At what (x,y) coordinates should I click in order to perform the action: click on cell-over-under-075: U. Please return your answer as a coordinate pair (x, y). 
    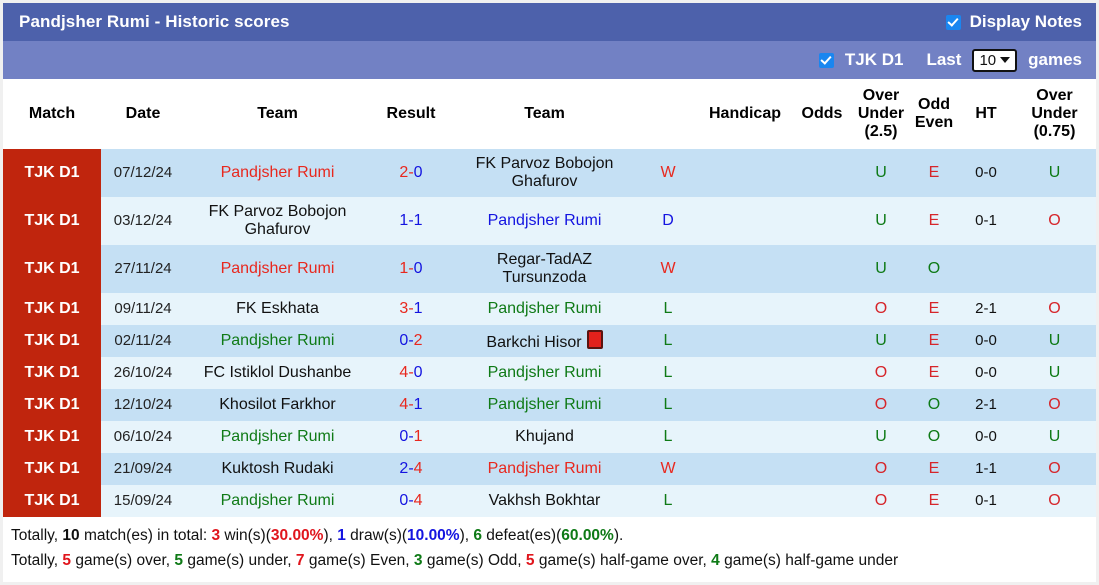
    Looking at the image, I should click on (1054, 436).